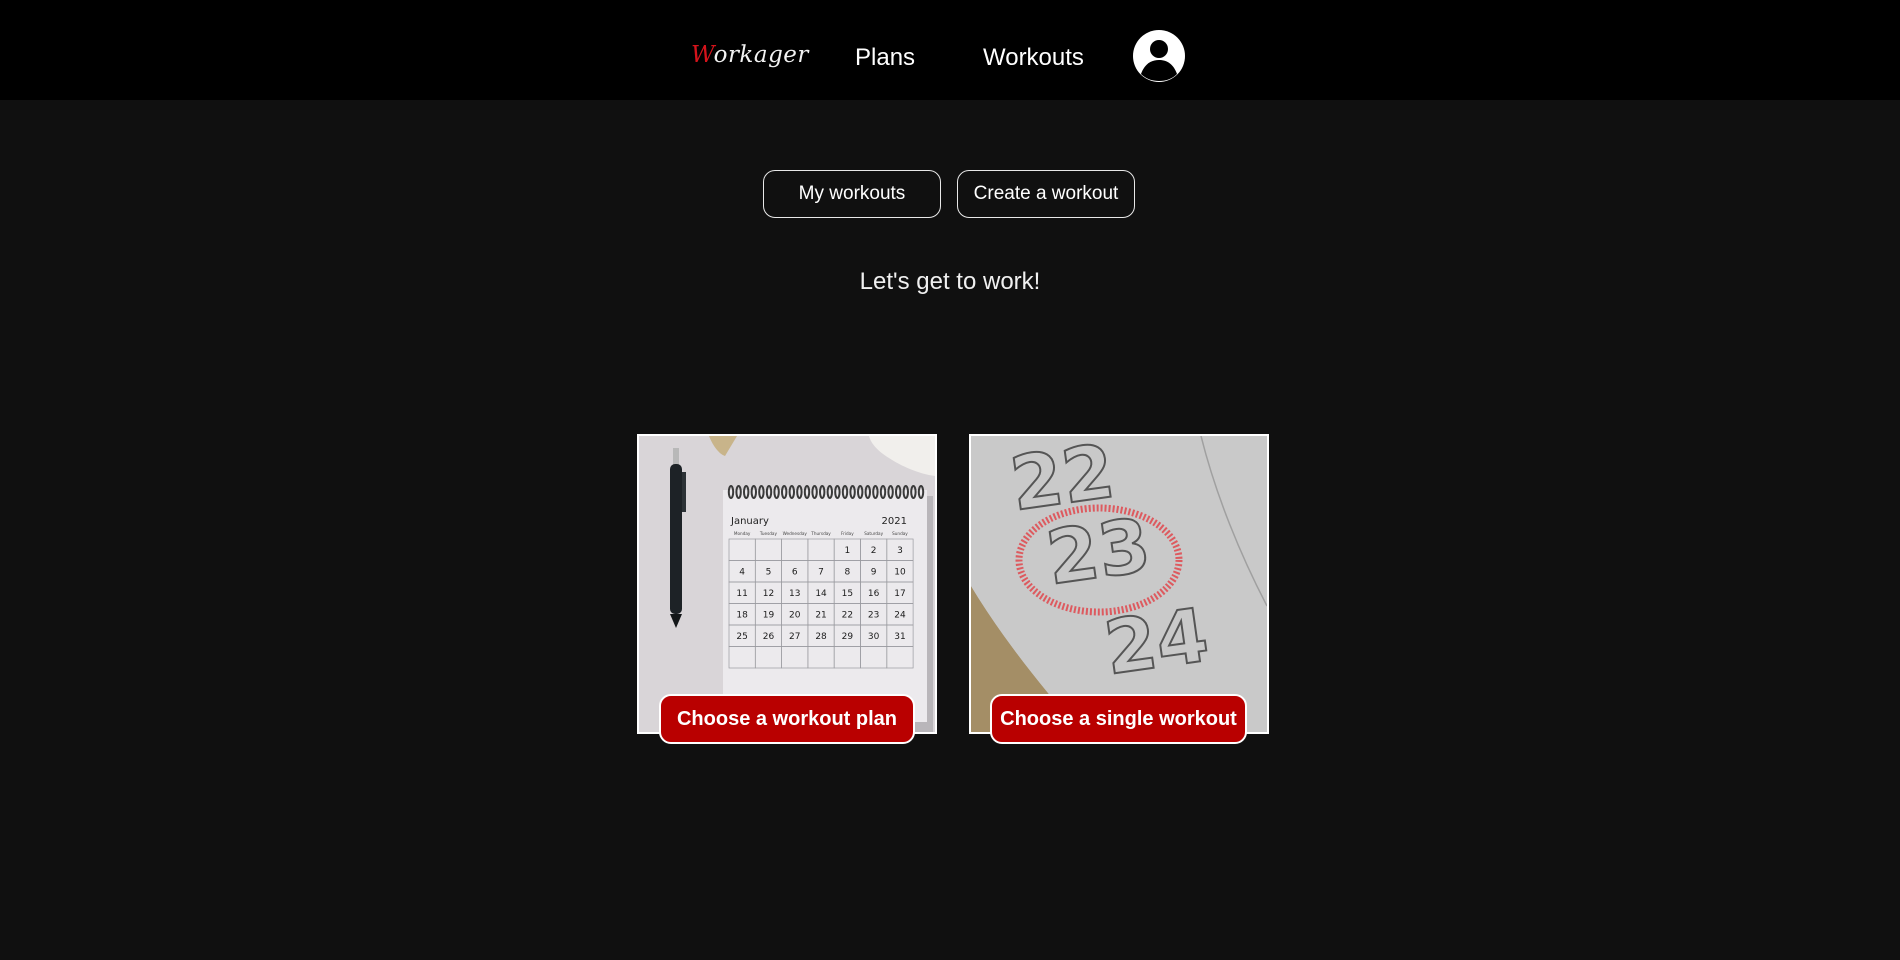 The image size is (1900, 960). Describe the element at coordinates (794, 637) in the screenshot. I see `calendar-day: 27` at that location.